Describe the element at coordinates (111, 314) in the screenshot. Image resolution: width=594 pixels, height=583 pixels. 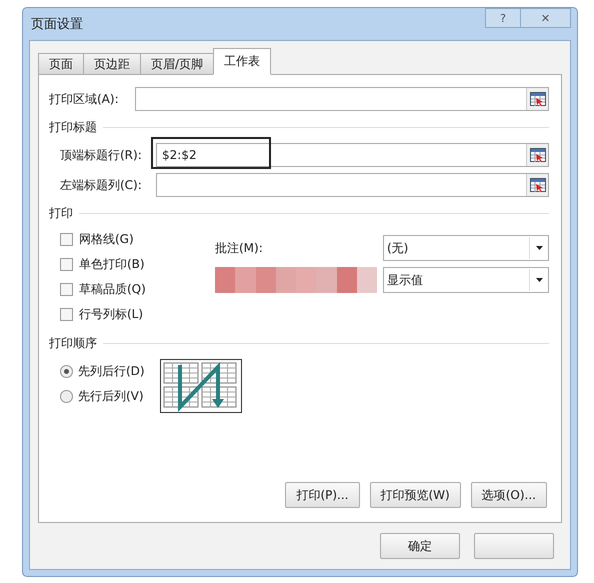
I see `checkbox-label: 行号列标(L)` at that location.